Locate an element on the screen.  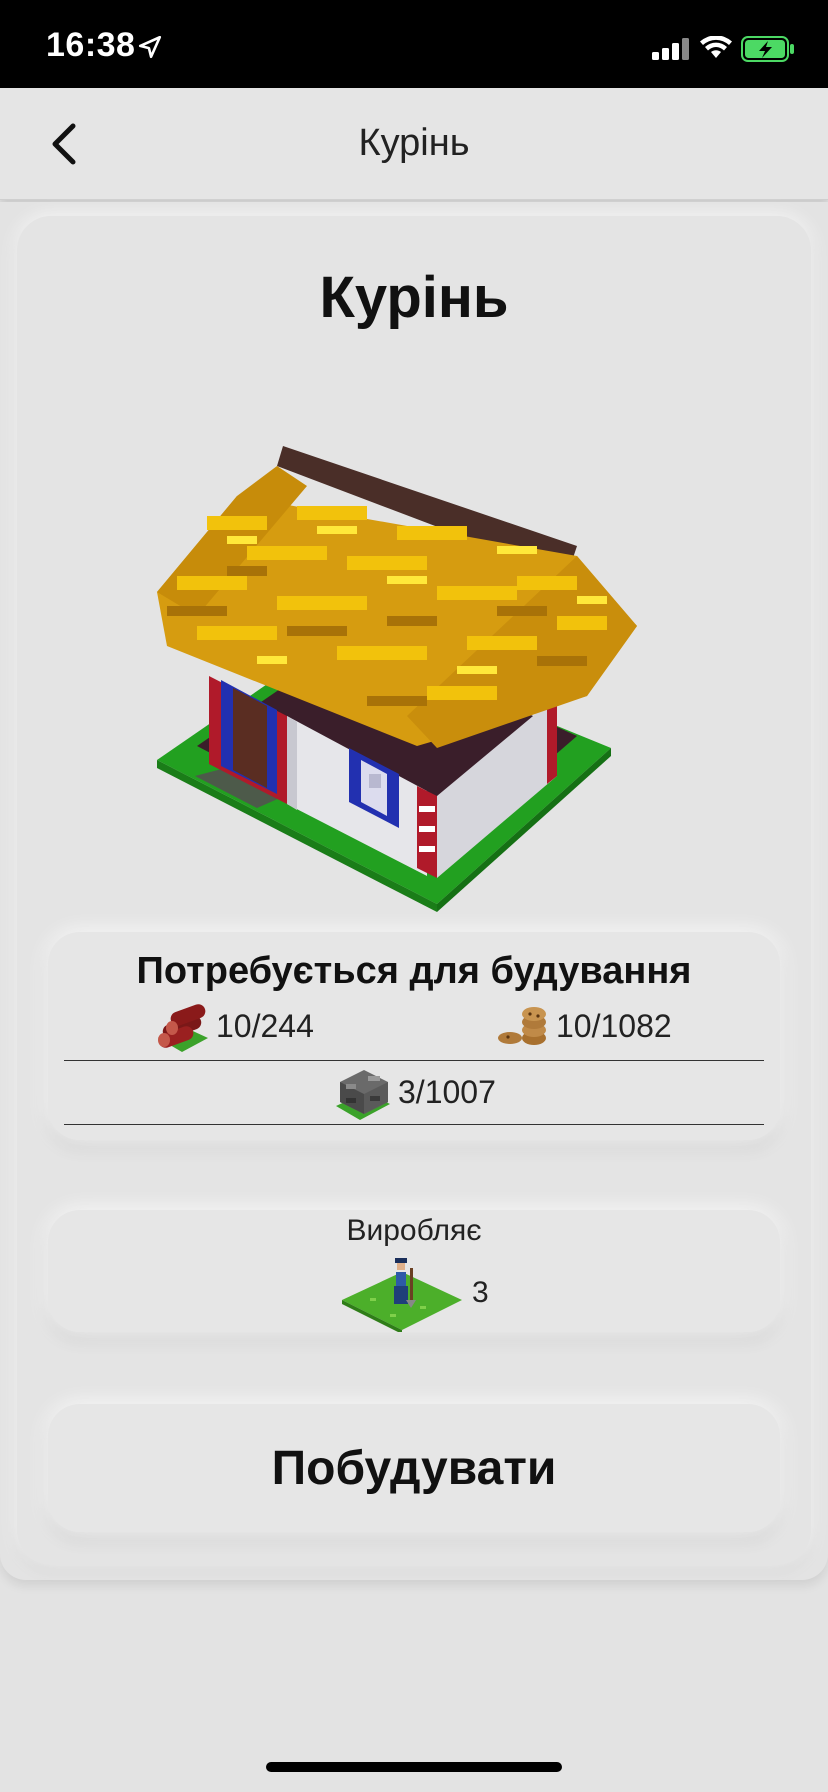
status-time: 16:38 is located at coordinates (91, 45).